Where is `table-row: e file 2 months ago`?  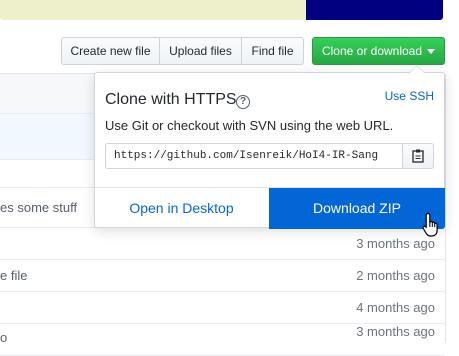 table-row: e file 2 months ago is located at coordinates (222, 276).